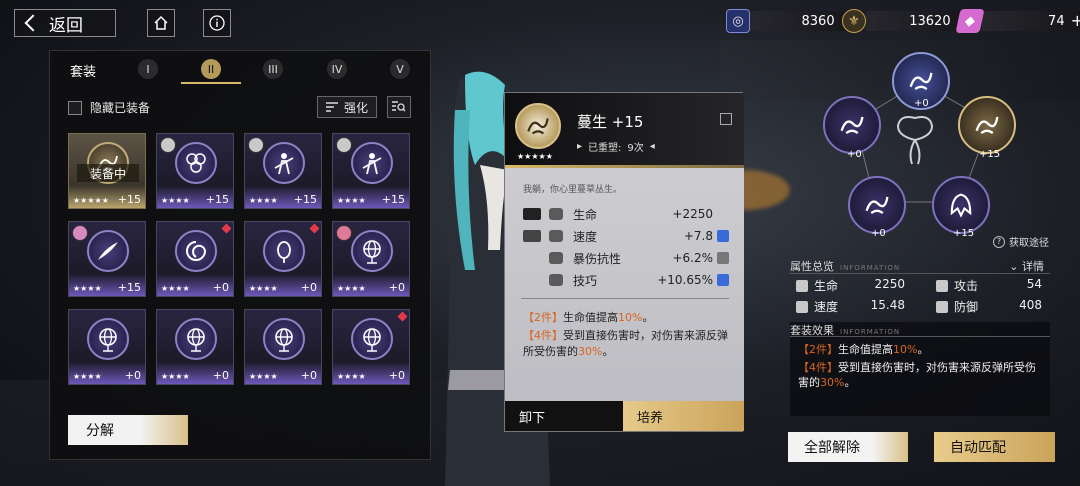  Describe the element at coordinates (738, 21) in the screenshot. I see `ticket-icon: ◎` at that location.